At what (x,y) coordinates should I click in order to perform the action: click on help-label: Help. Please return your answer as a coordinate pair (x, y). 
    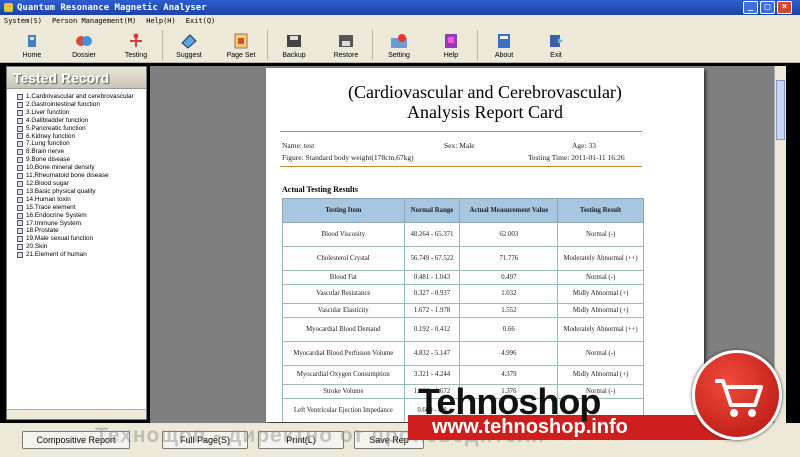
    Looking at the image, I should click on (451, 55).